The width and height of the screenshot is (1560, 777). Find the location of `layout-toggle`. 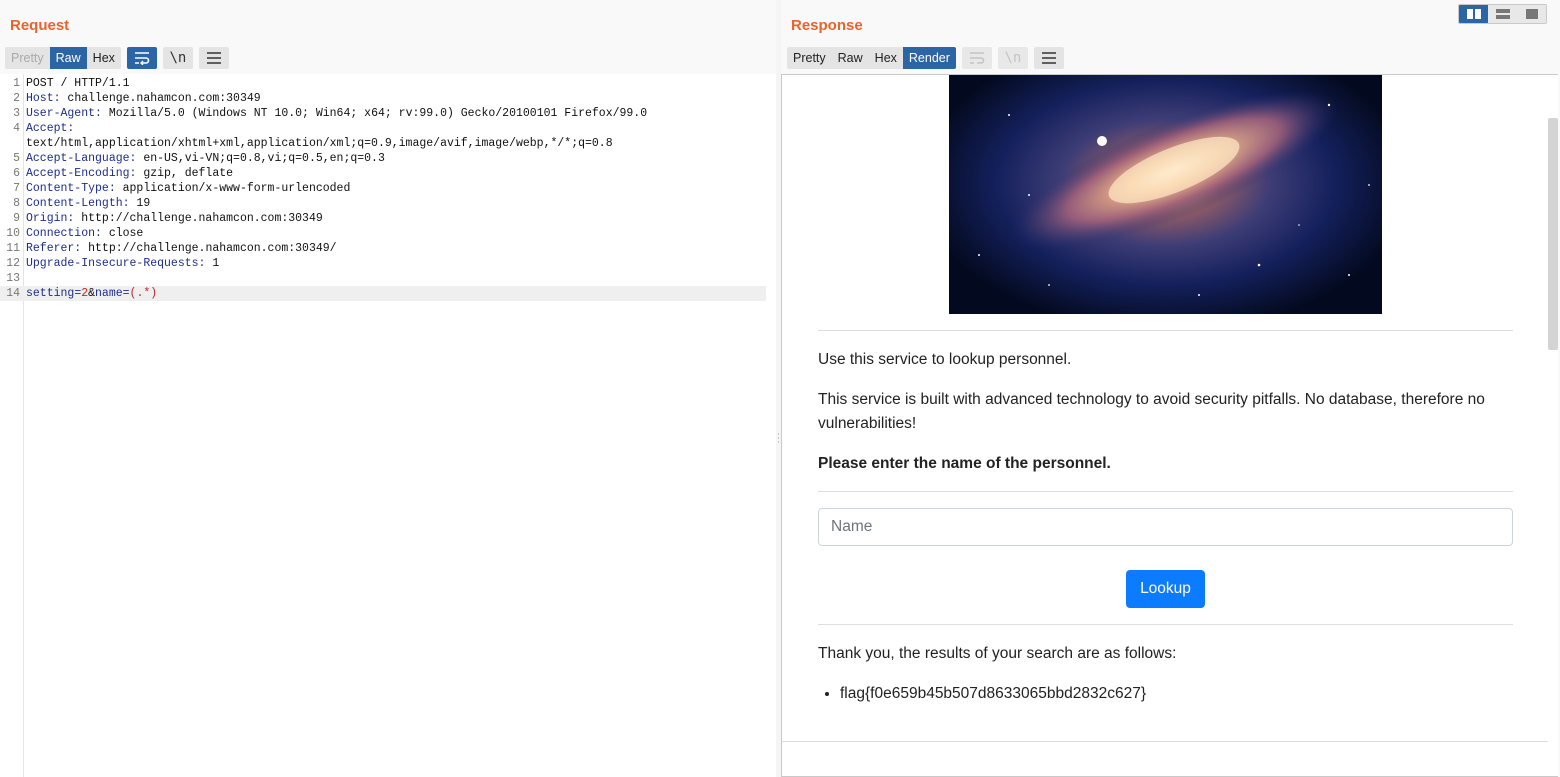

layout-toggle is located at coordinates (1502, 14).